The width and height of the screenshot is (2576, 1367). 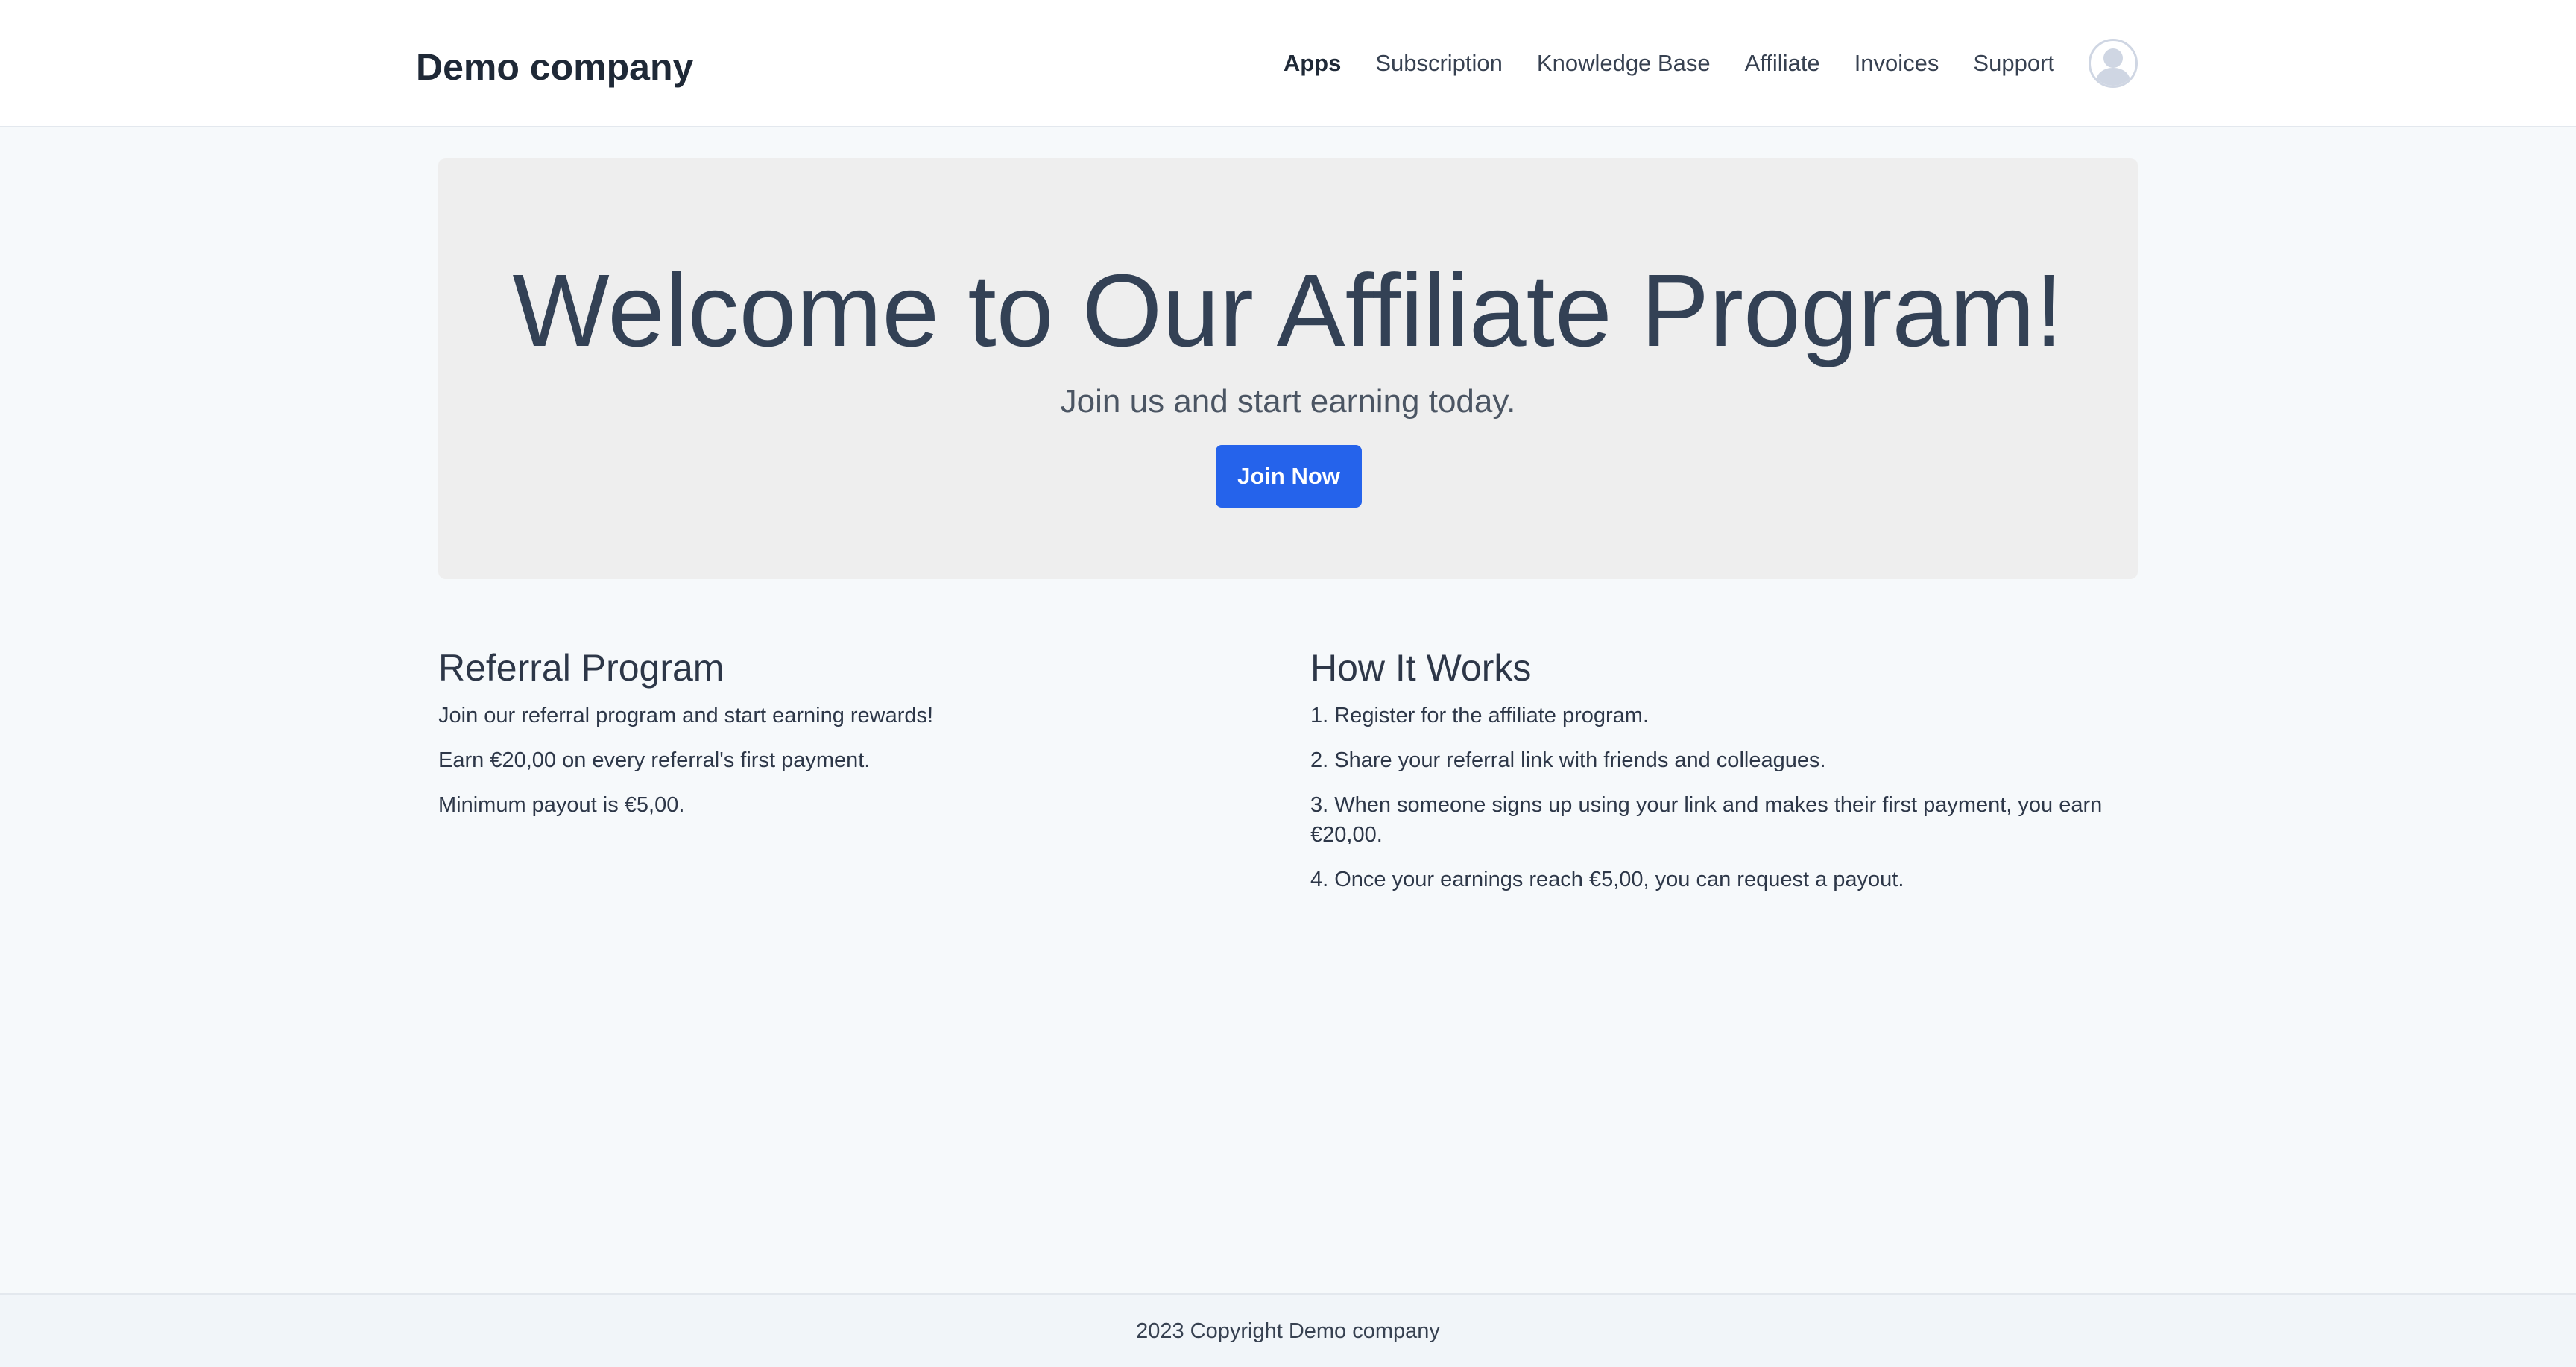 I want to click on hero-subtitle: Join us and start earning today., so click(x=1288, y=401).